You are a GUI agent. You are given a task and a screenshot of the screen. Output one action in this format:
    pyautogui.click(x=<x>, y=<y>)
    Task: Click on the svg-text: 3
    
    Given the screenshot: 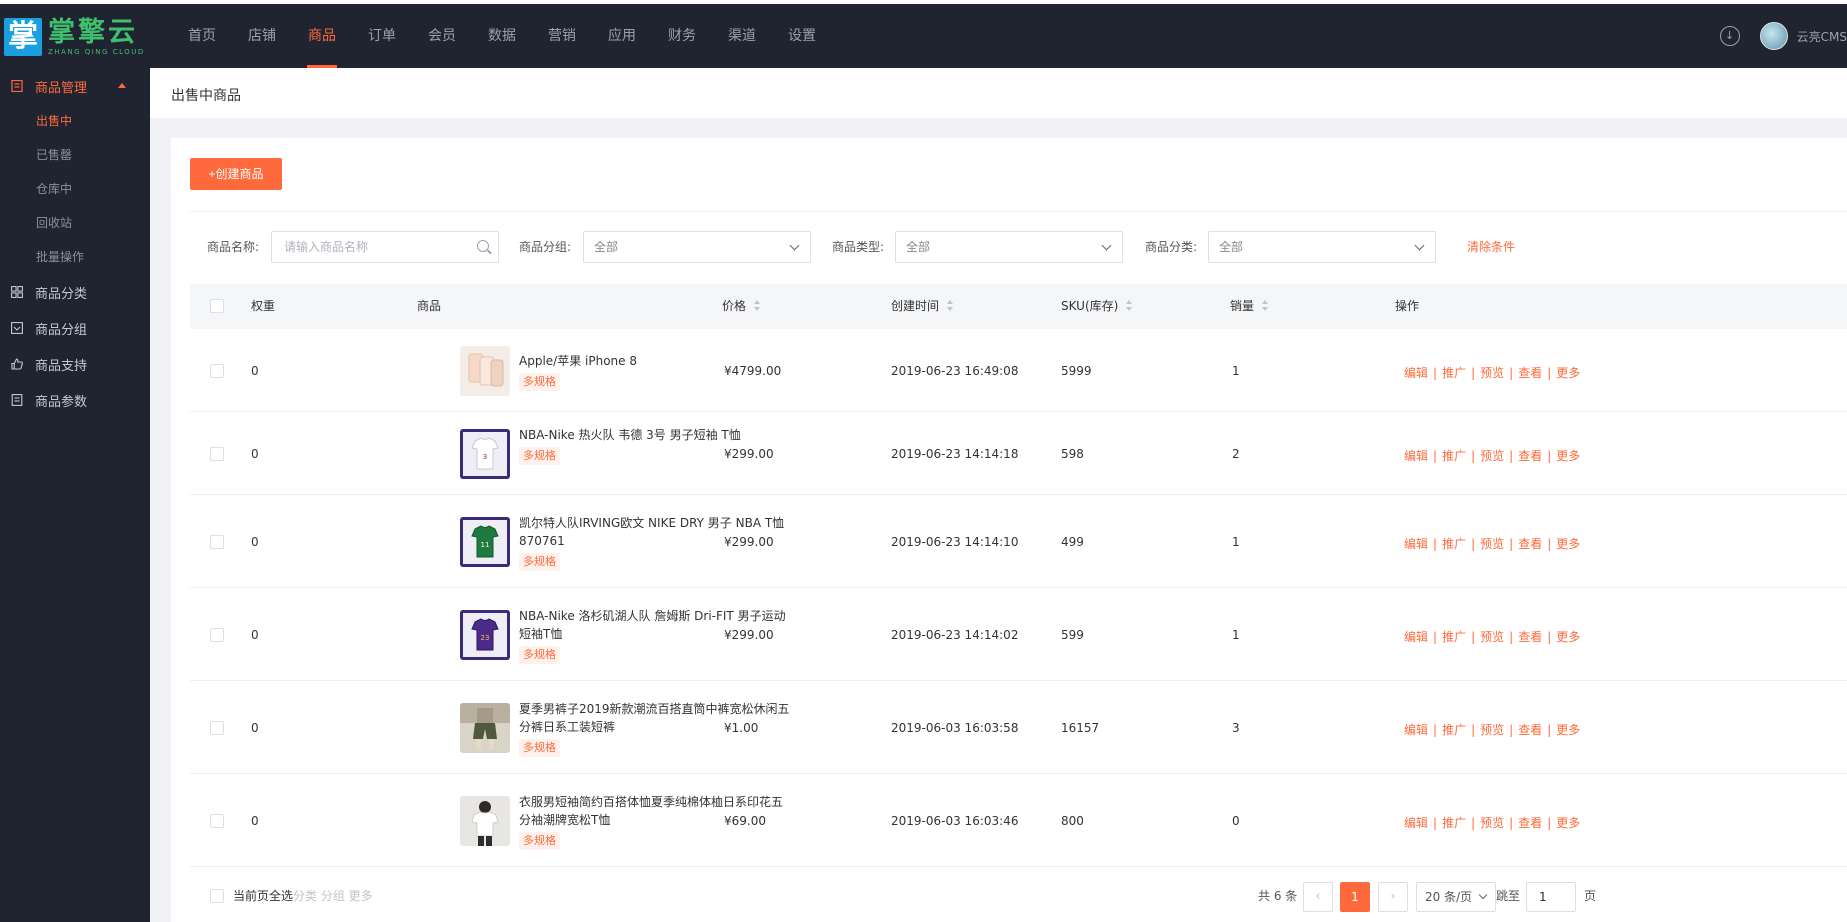 What is the action you would take?
    pyautogui.click(x=485, y=457)
    